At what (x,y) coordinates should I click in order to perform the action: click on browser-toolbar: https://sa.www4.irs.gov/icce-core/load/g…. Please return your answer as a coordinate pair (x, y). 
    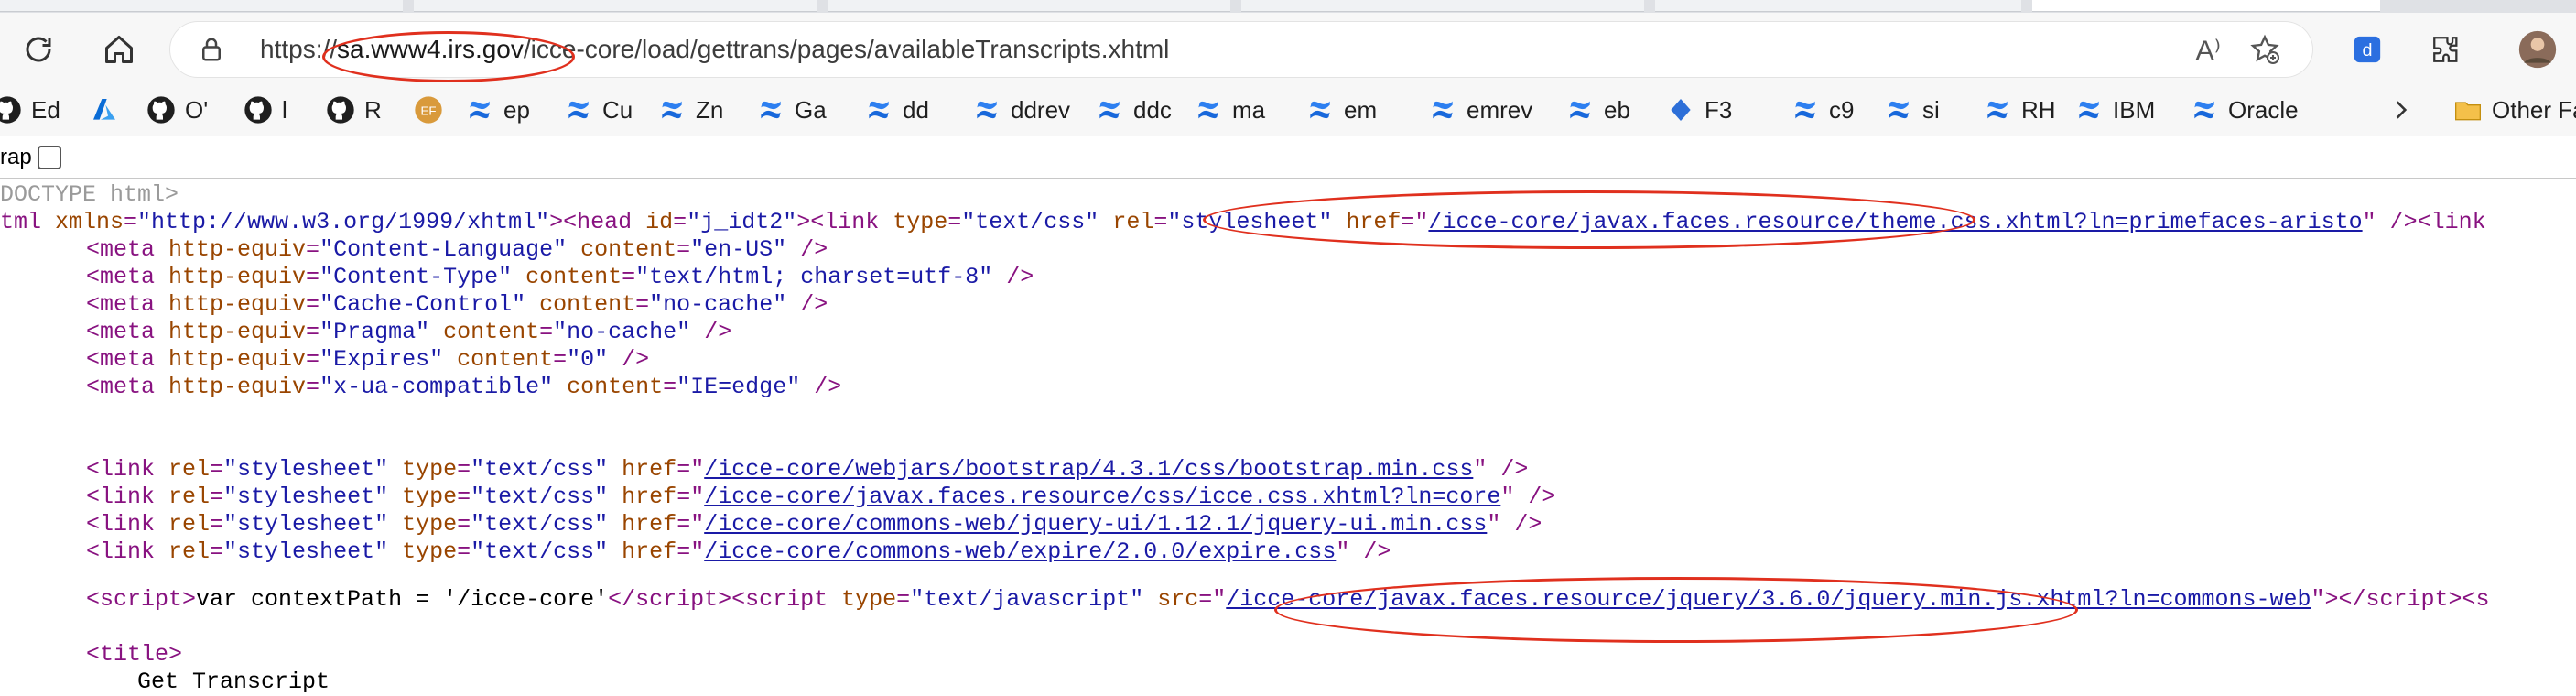
    Looking at the image, I should click on (1288, 49).